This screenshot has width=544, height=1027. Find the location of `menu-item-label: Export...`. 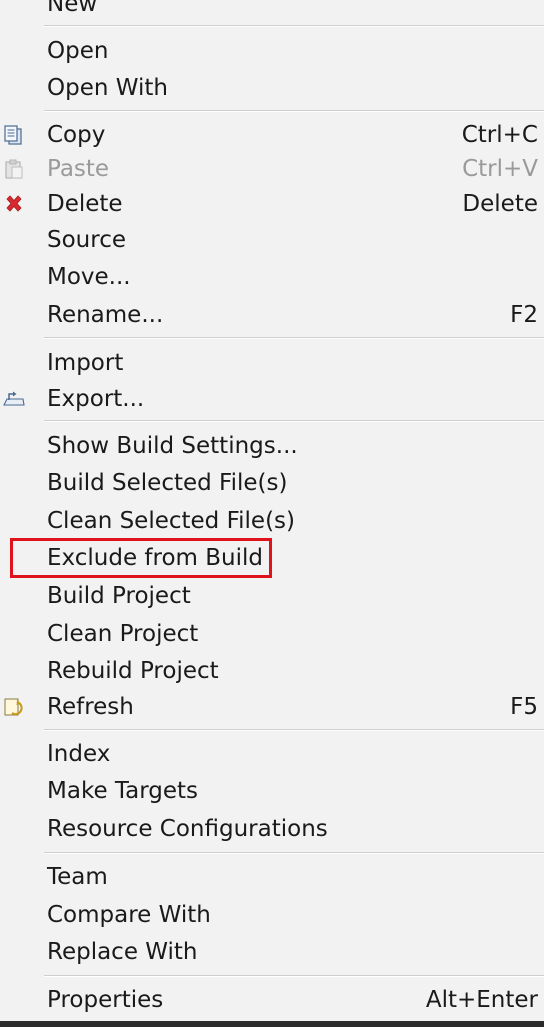

menu-item-label: Export... is located at coordinates (96, 399).